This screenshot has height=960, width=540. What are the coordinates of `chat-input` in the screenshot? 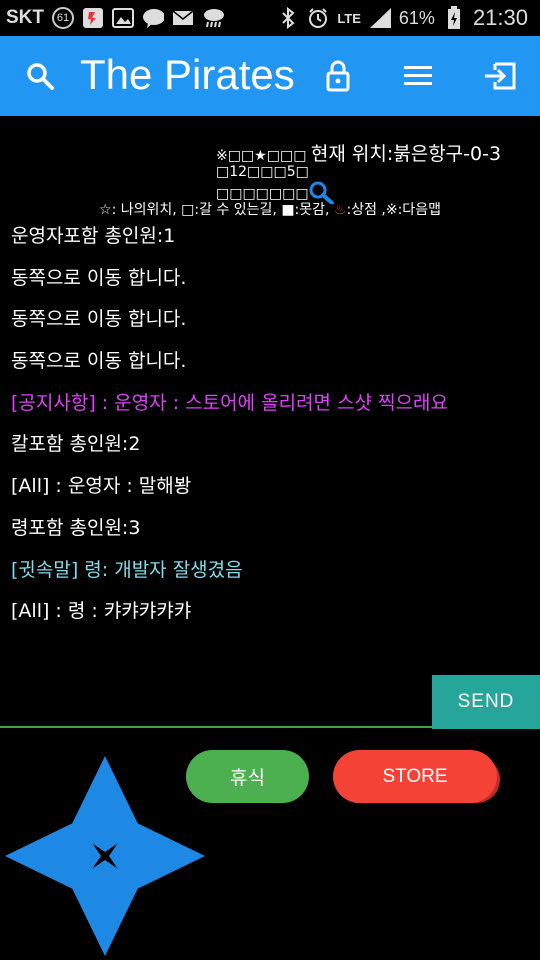 It's located at (215, 704).